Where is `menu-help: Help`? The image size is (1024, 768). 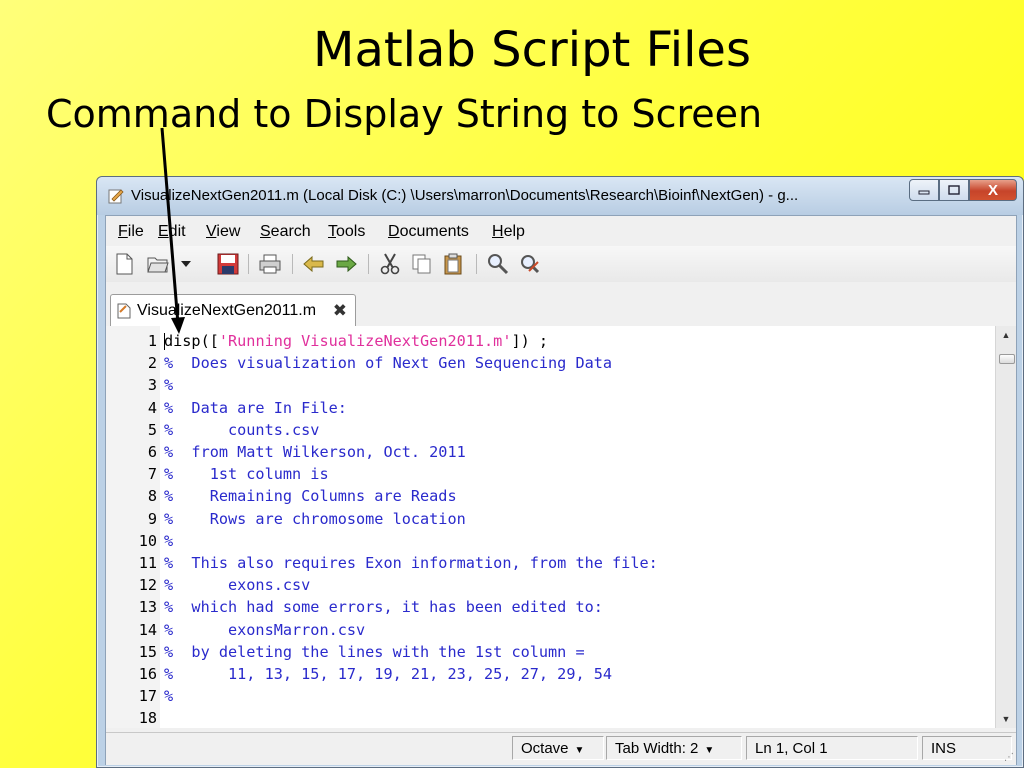
menu-help: Help is located at coordinates (508, 232).